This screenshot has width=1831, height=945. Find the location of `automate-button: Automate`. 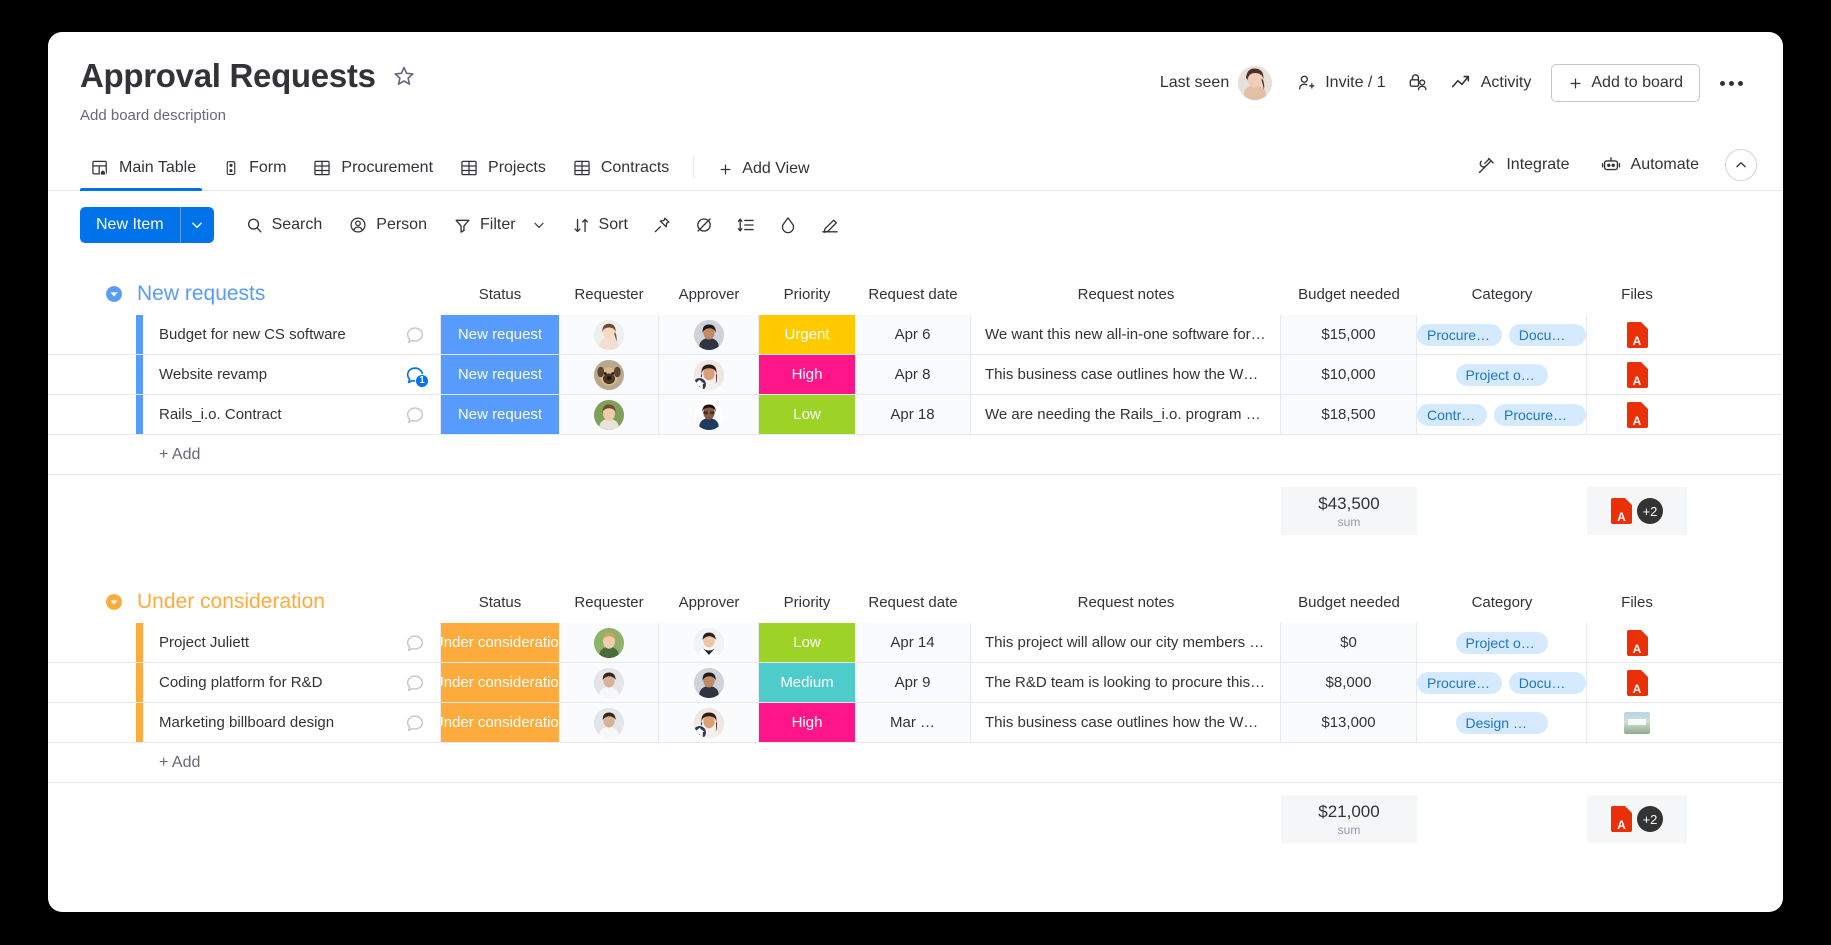

automate-button: Automate is located at coordinates (1649, 165).